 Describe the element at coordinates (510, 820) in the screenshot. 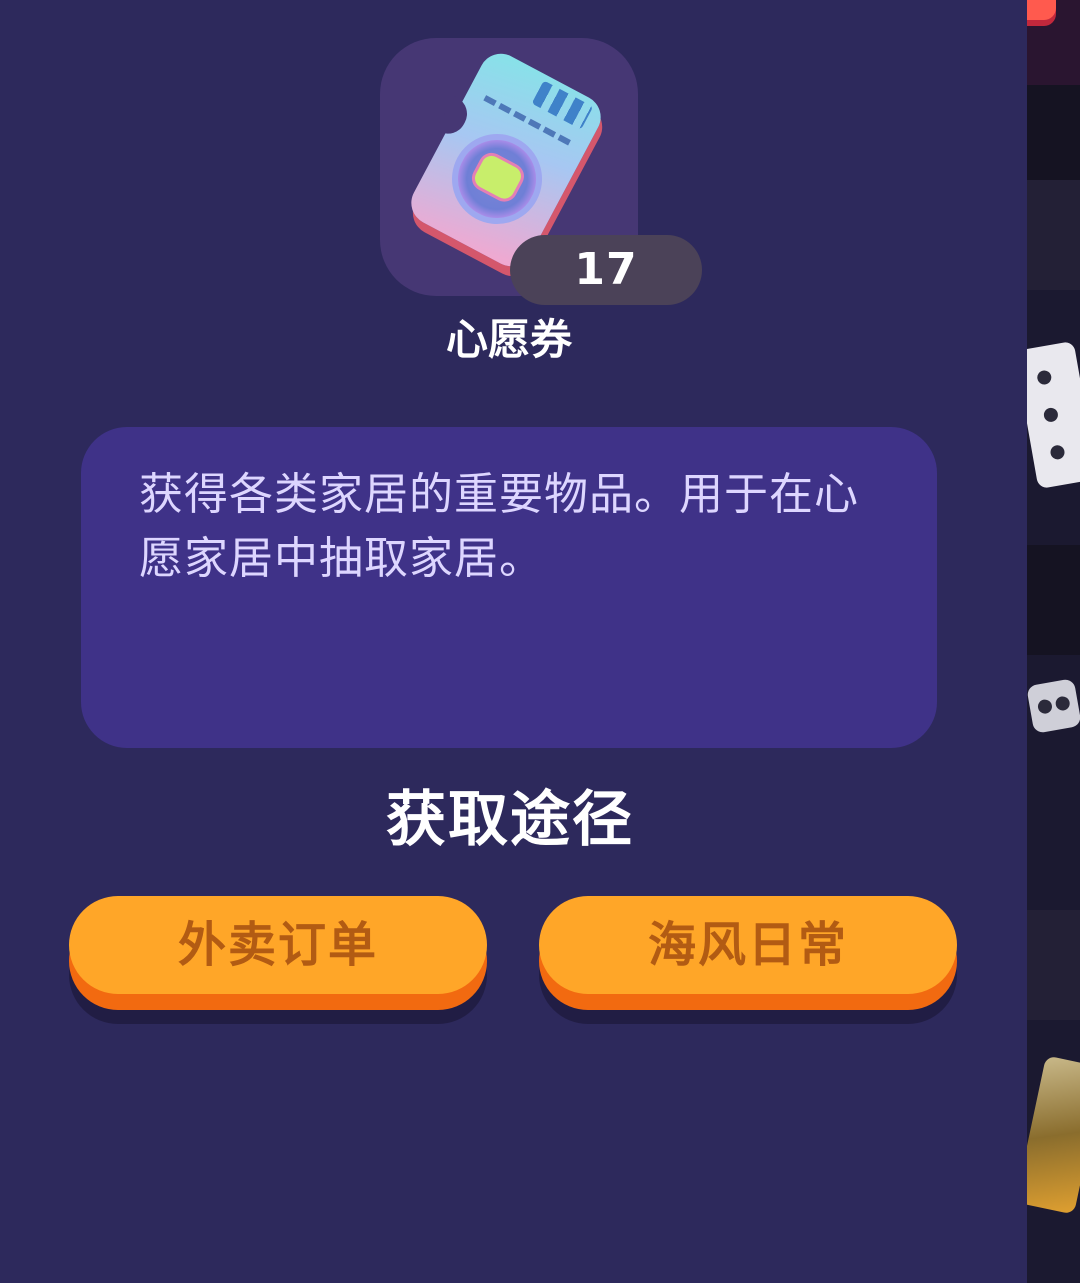

I see `sources-title: 获取途径` at that location.